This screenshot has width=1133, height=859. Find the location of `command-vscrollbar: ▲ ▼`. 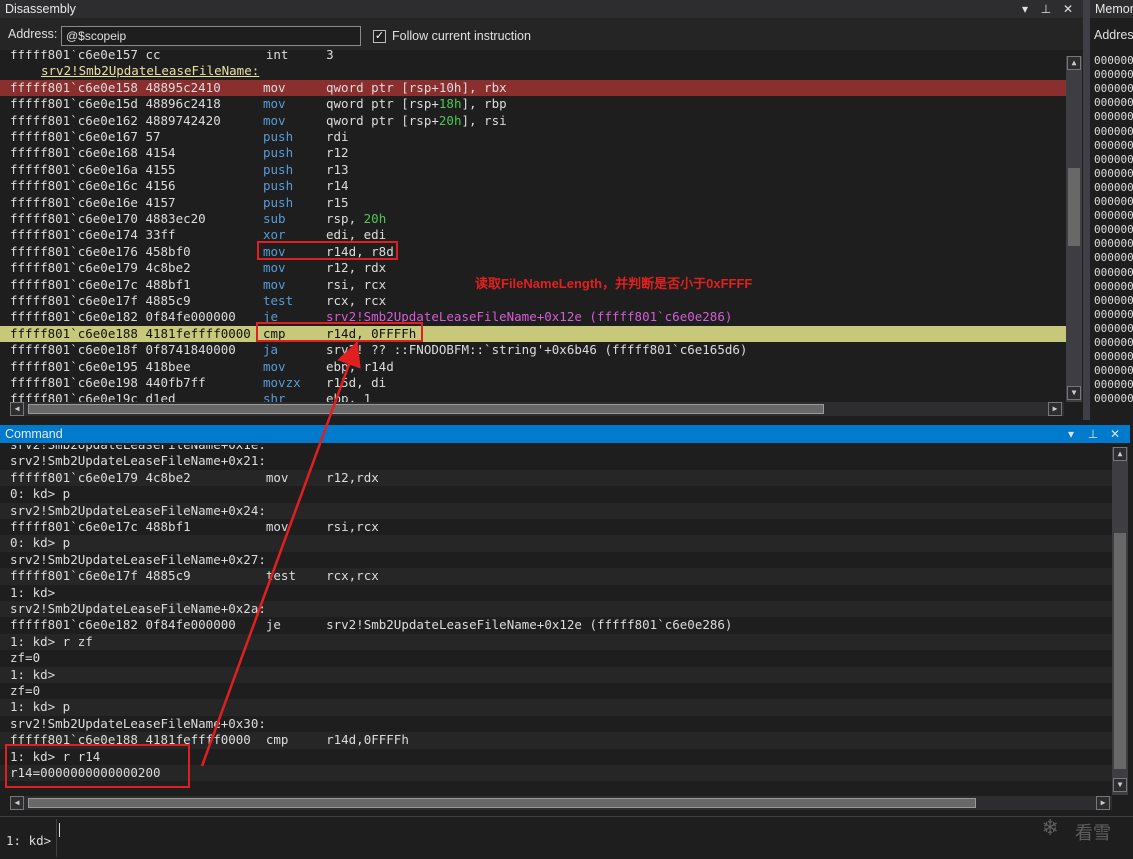

command-vscrollbar: ▲ ▼ is located at coordinates (1120, 621).